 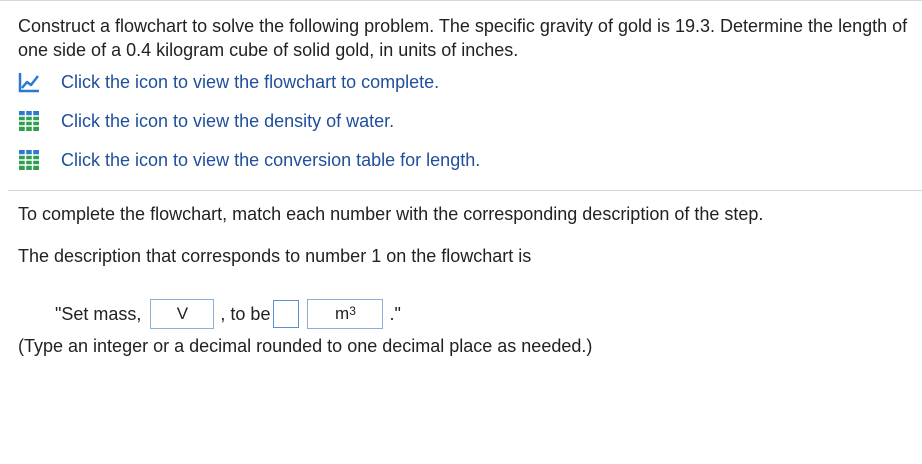 I want to click on unit-select: m3, so click(x=345, y=314).